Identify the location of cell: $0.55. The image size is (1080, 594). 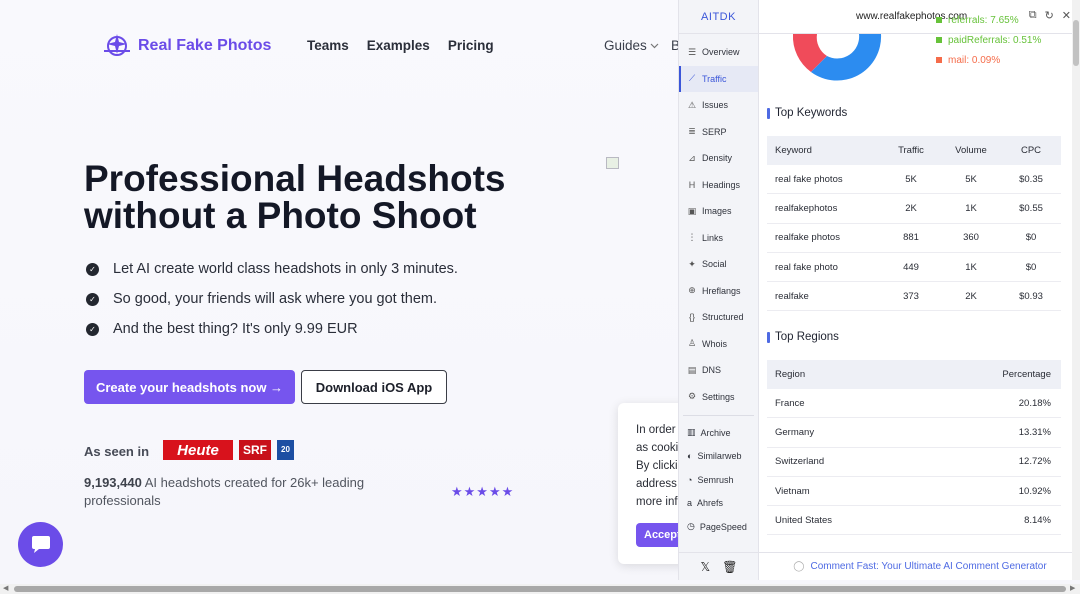
(1031, 208).